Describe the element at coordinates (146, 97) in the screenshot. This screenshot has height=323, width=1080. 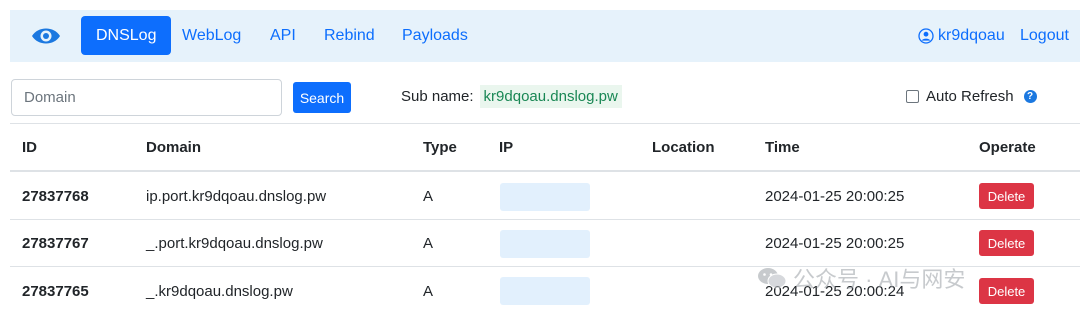
I see `domain-search-input` at that location.